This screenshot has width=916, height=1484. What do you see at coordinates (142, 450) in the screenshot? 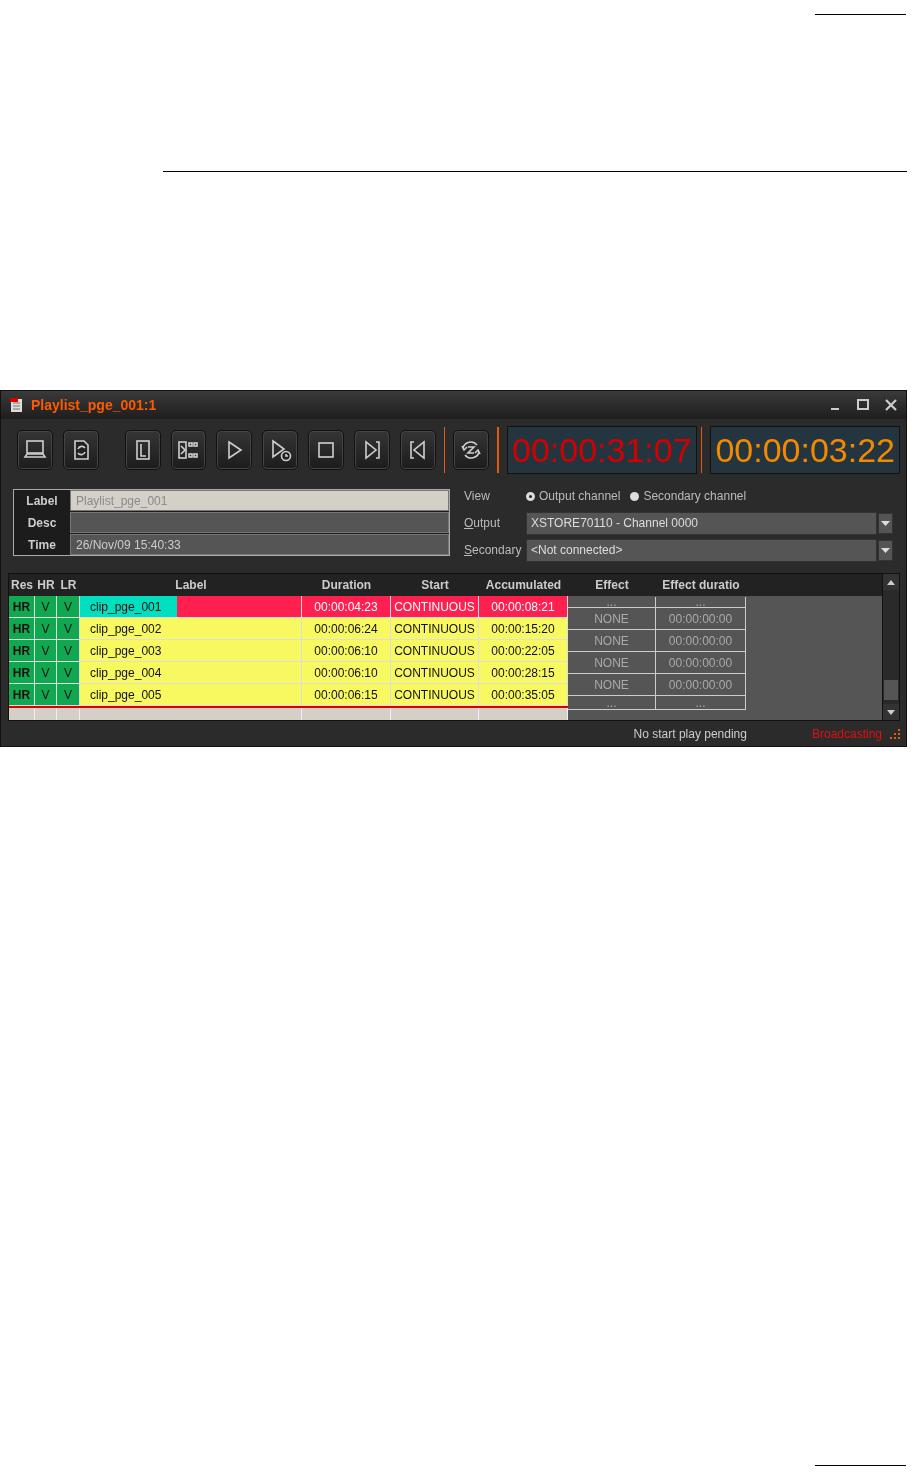
I see `bracket-button` at bounding box center [142, 450].